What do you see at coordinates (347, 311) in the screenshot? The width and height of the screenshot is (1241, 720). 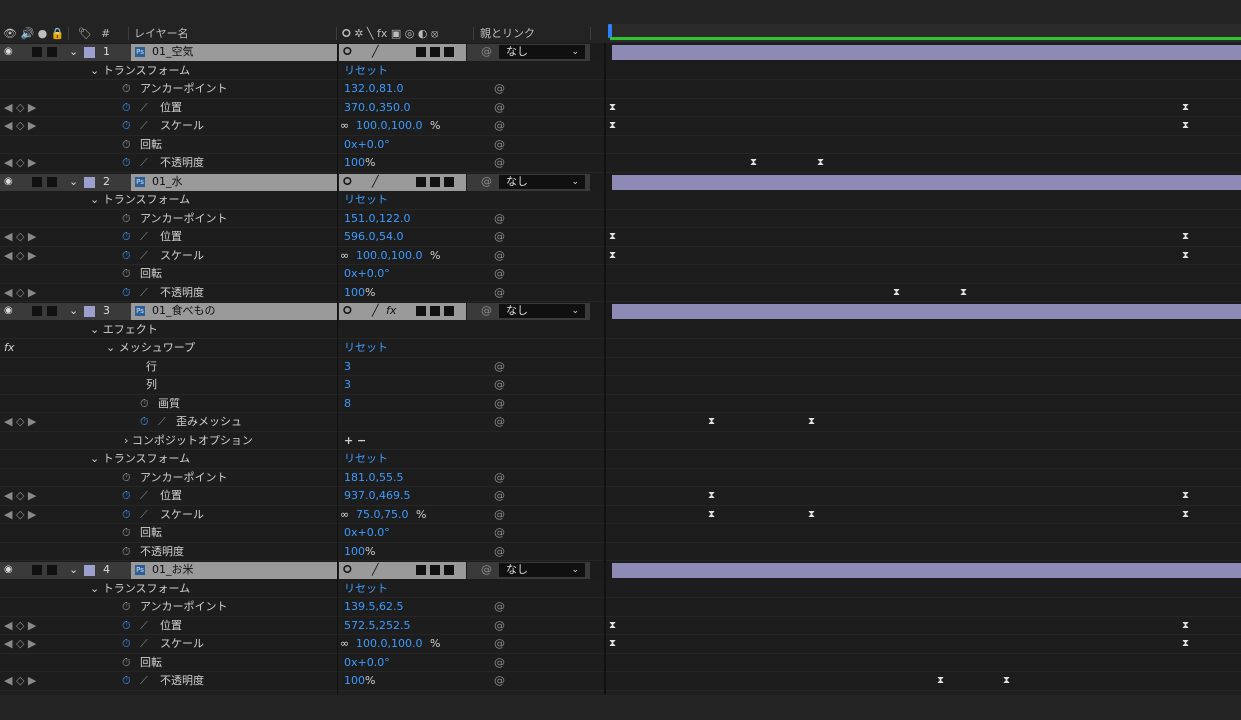 I see `shy-switch-icon: 🞇` at bounding box center [347, 311].